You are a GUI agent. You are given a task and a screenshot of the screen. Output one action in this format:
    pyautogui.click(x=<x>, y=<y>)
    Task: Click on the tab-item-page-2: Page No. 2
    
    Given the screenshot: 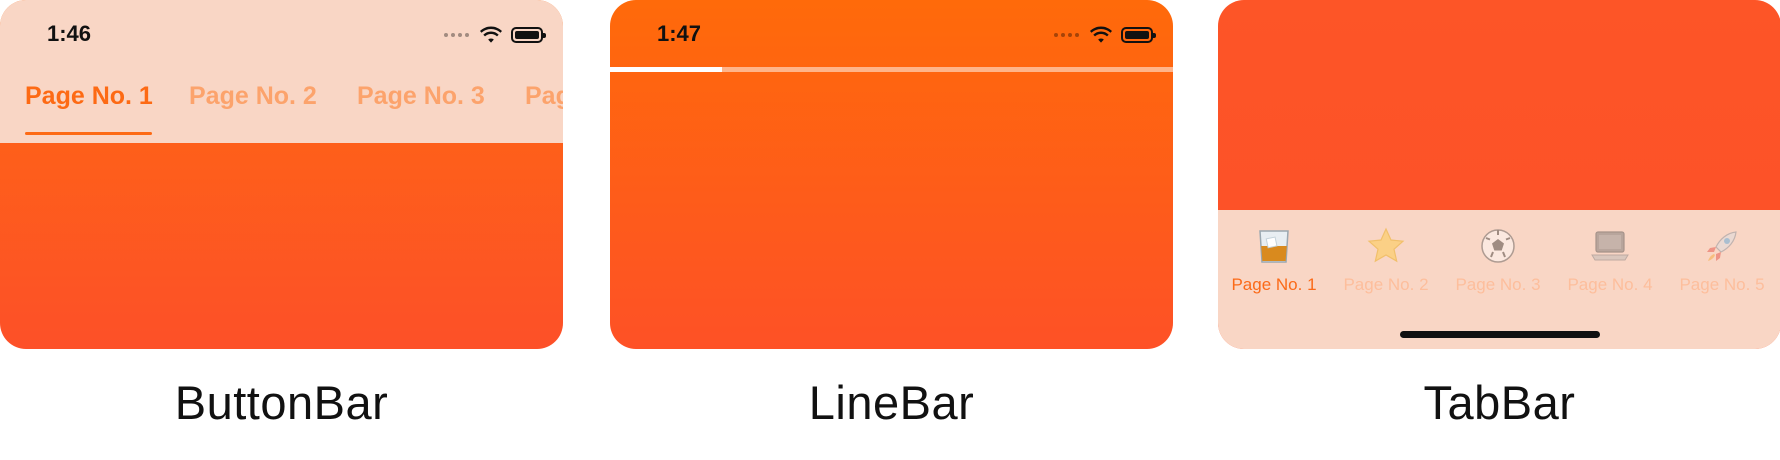 What is the action you would take?
    pyautogui.click(x=1386, y=260)
    